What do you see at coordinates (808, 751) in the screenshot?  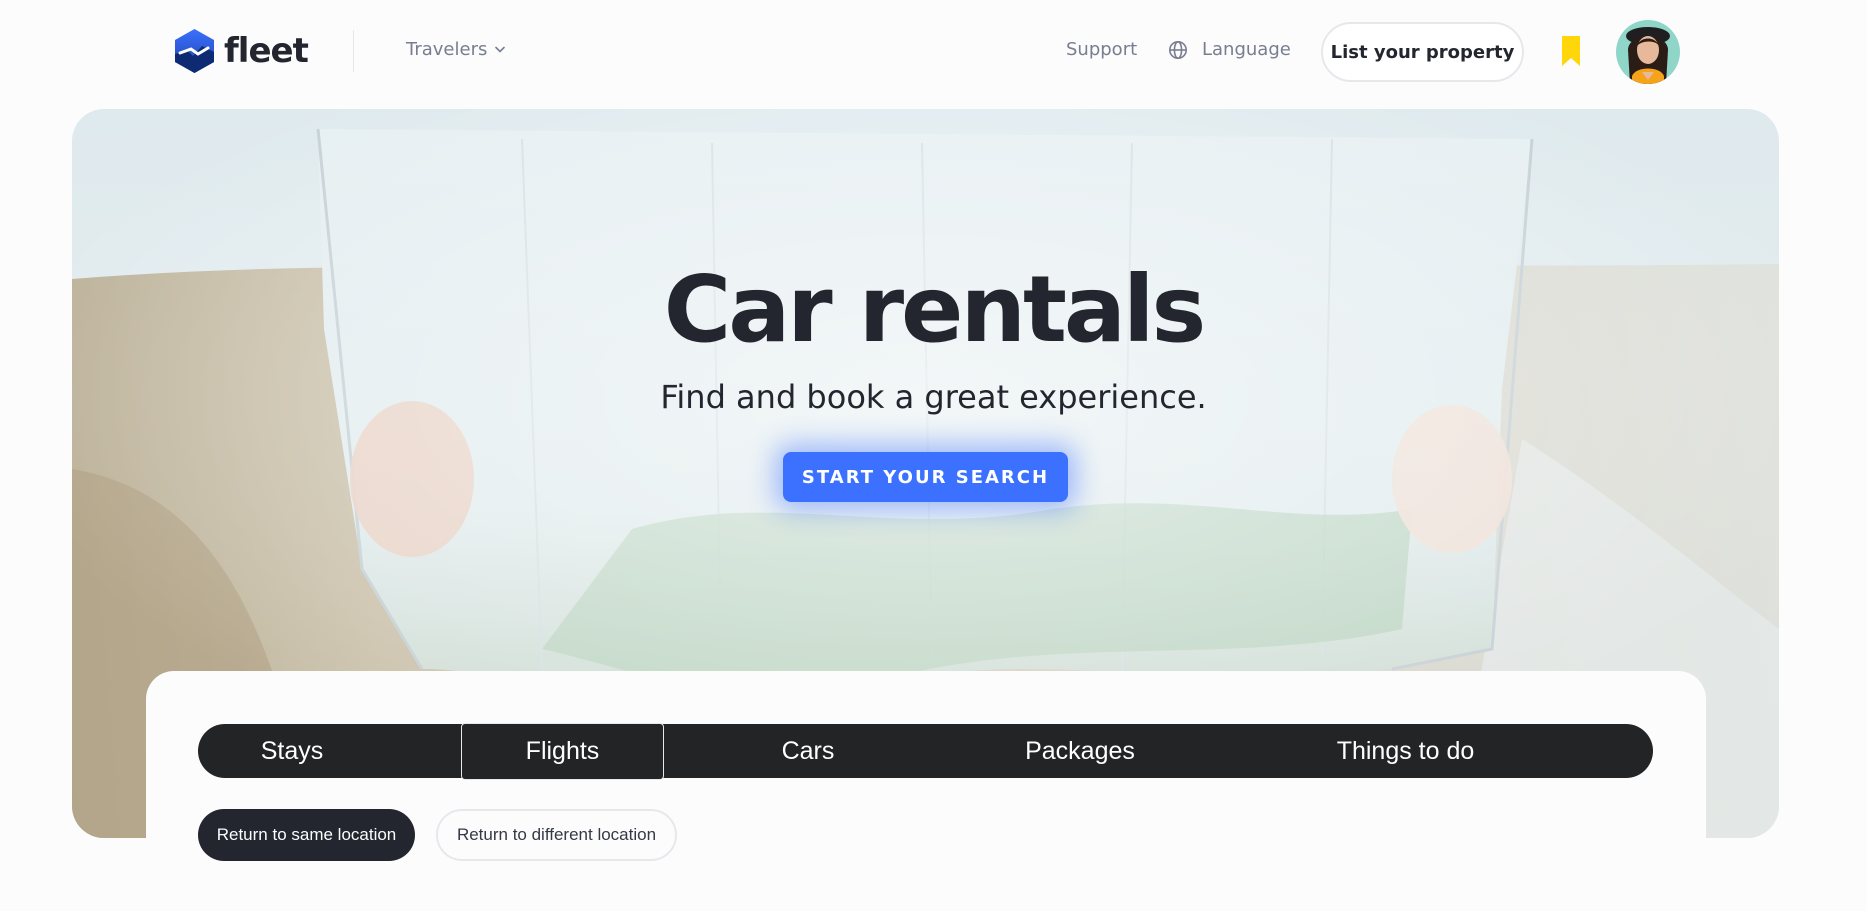 I see `tab-cars: Cars` at bounding box center [808, 751].